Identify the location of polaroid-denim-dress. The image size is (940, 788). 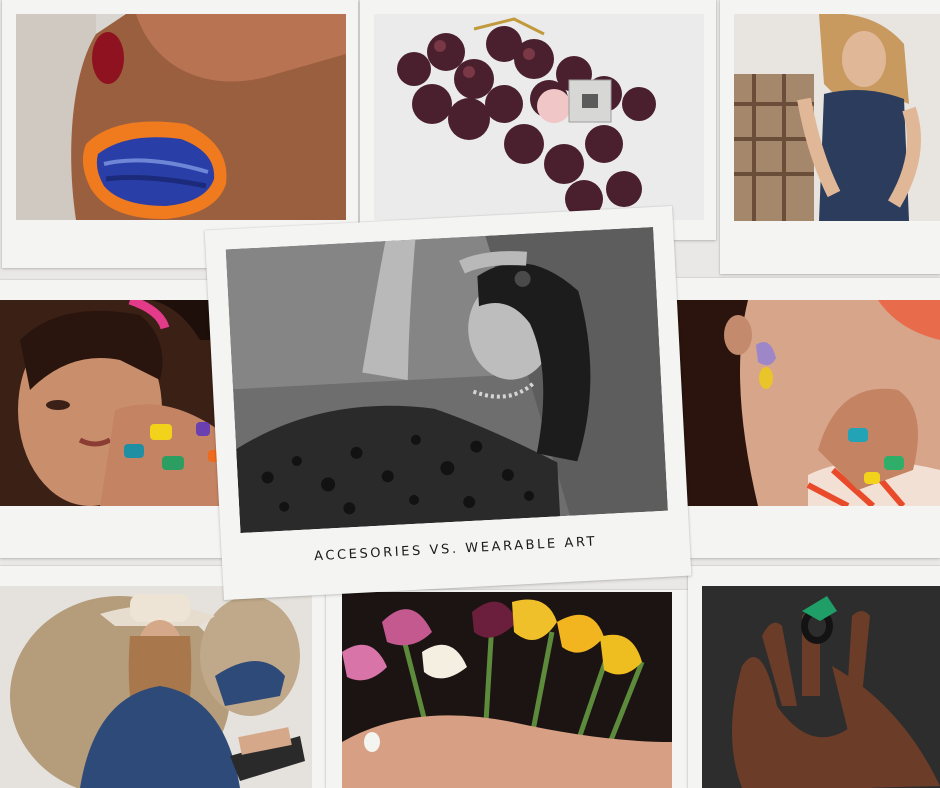
(830, 137).